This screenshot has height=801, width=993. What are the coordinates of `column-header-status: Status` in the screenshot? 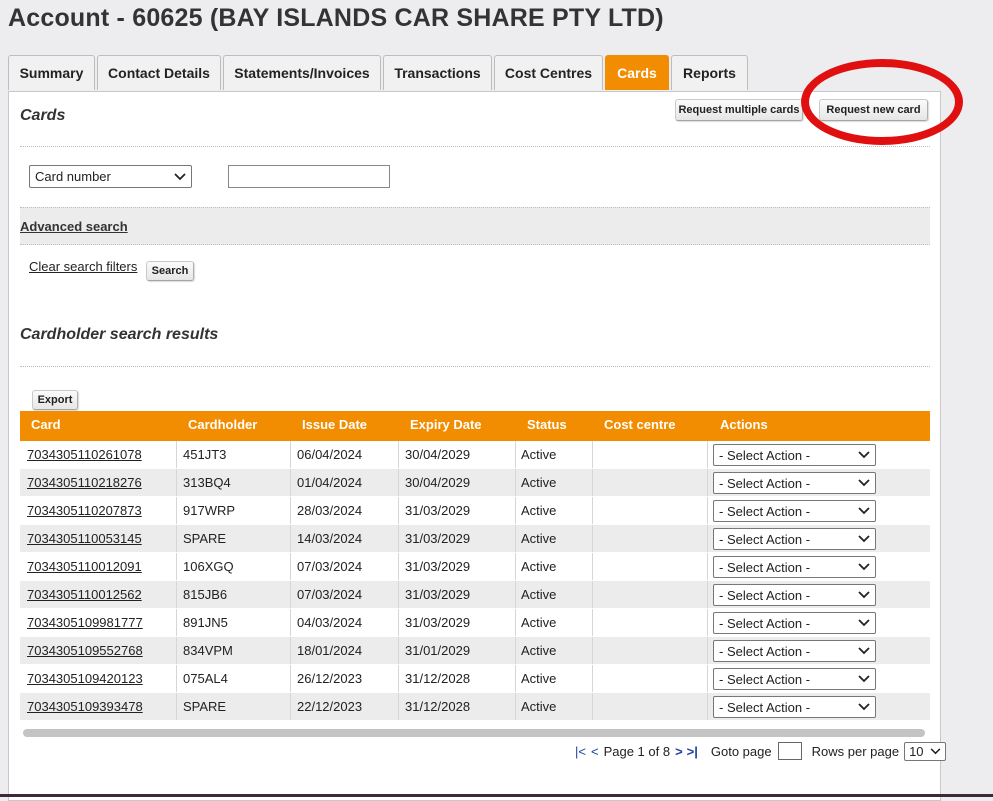 It's located at (547, 426).